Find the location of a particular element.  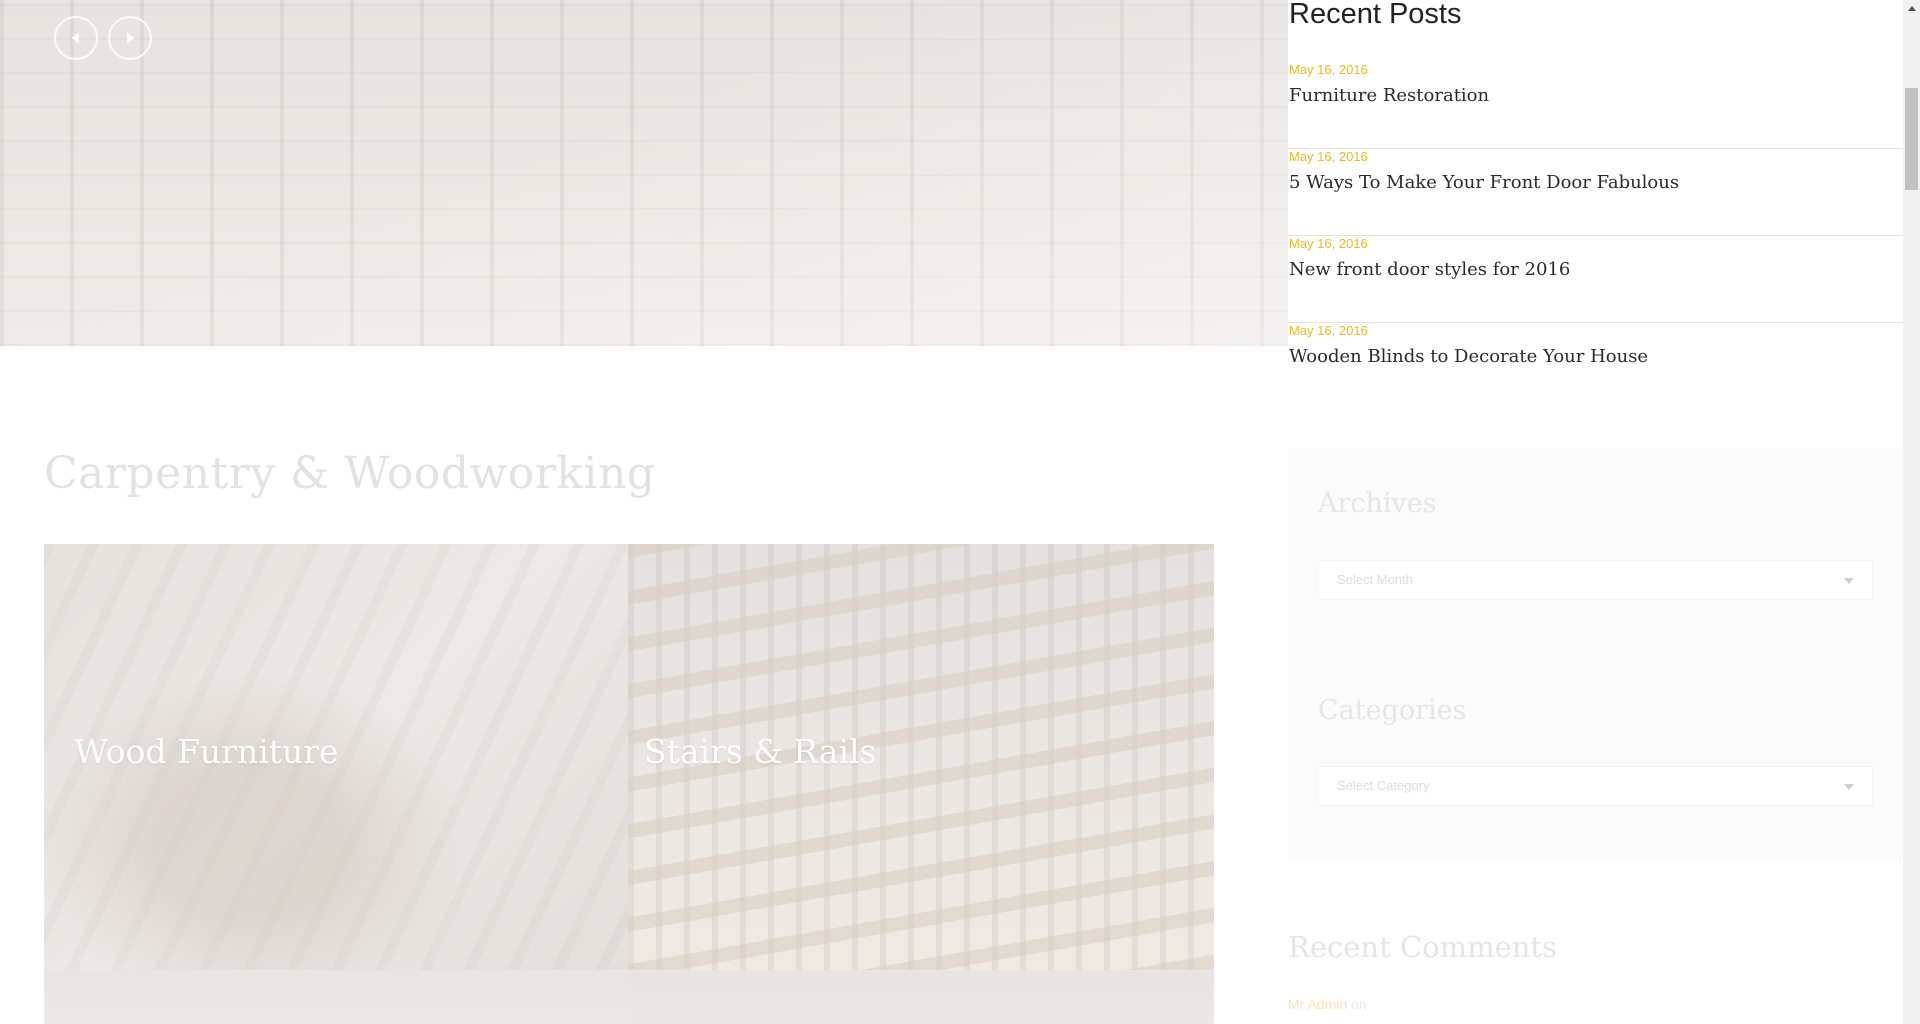

recent-comment-item: Mr Admin on is located at coordinates (1327, 1004).